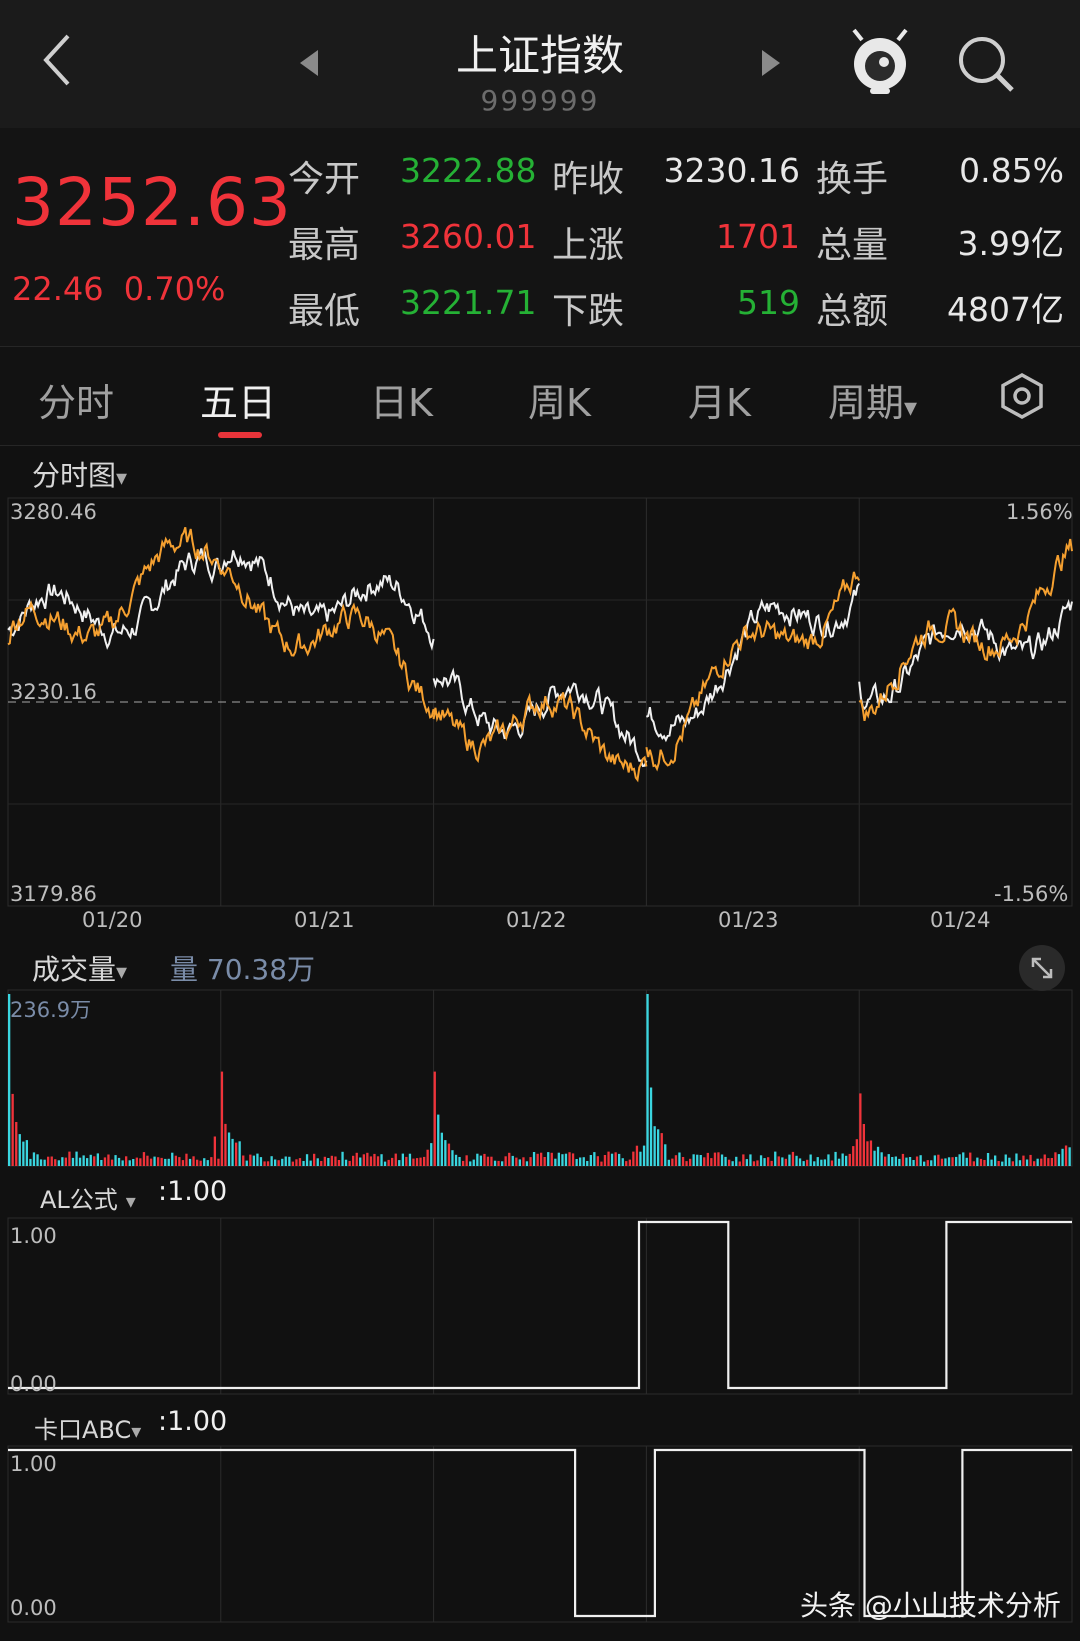  I want to click on assistant-button, so click(880, 63).